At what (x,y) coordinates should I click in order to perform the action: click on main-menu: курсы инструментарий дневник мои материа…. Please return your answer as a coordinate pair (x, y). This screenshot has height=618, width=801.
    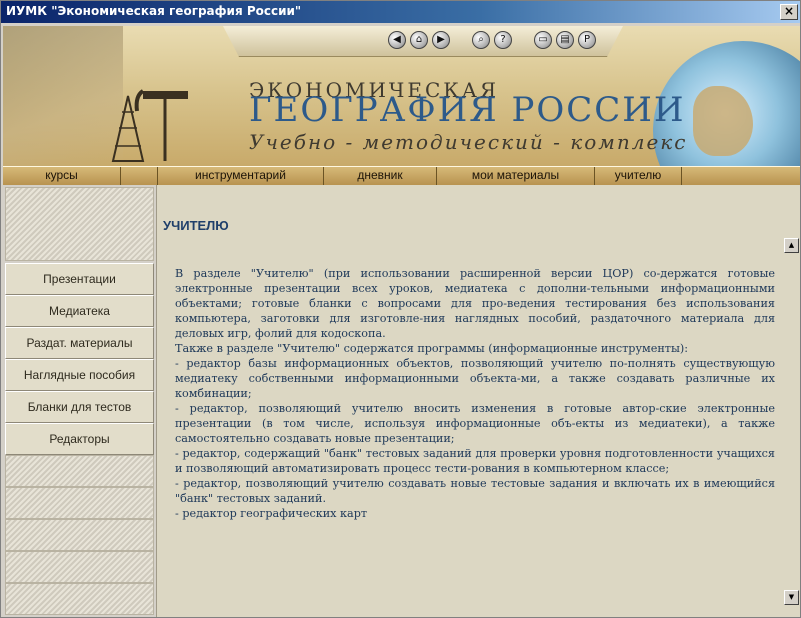
    Looking at the image, I should click on (401, 176).